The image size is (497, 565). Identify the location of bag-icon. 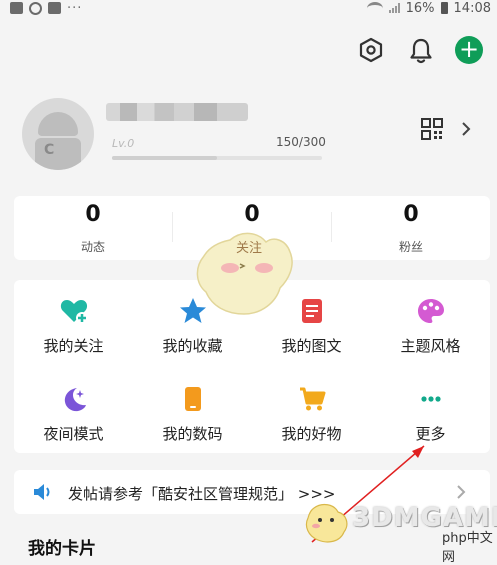
(54, 8).